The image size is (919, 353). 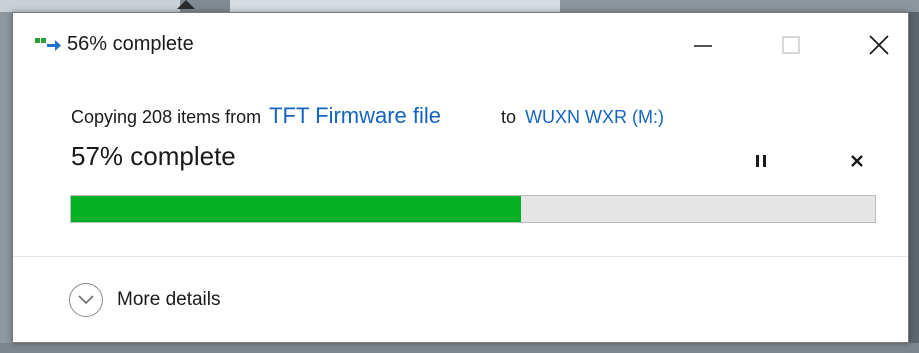 I want to click on chevron-down-circle-icon, so click(x=86, y=300).